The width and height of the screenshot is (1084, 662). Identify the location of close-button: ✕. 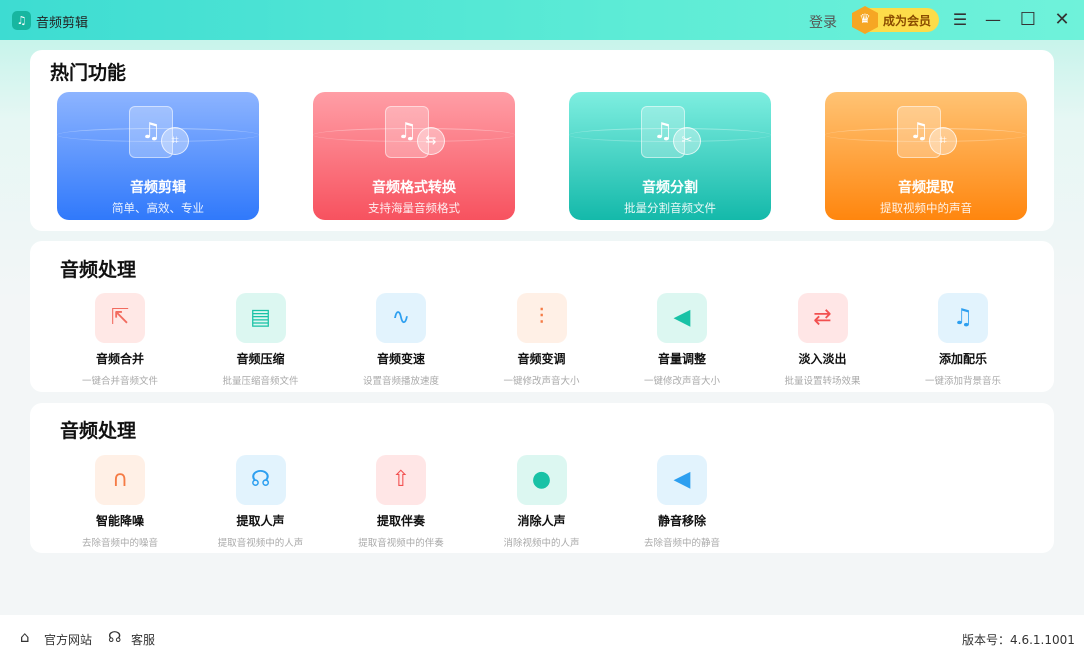
(1062, 20).